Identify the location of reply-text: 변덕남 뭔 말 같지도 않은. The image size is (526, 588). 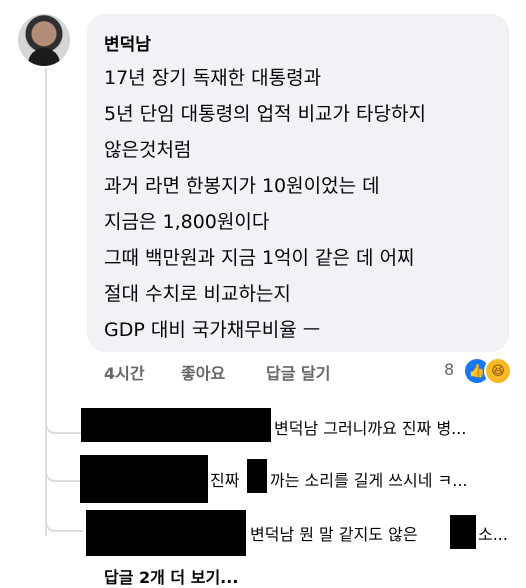
(334, 533).